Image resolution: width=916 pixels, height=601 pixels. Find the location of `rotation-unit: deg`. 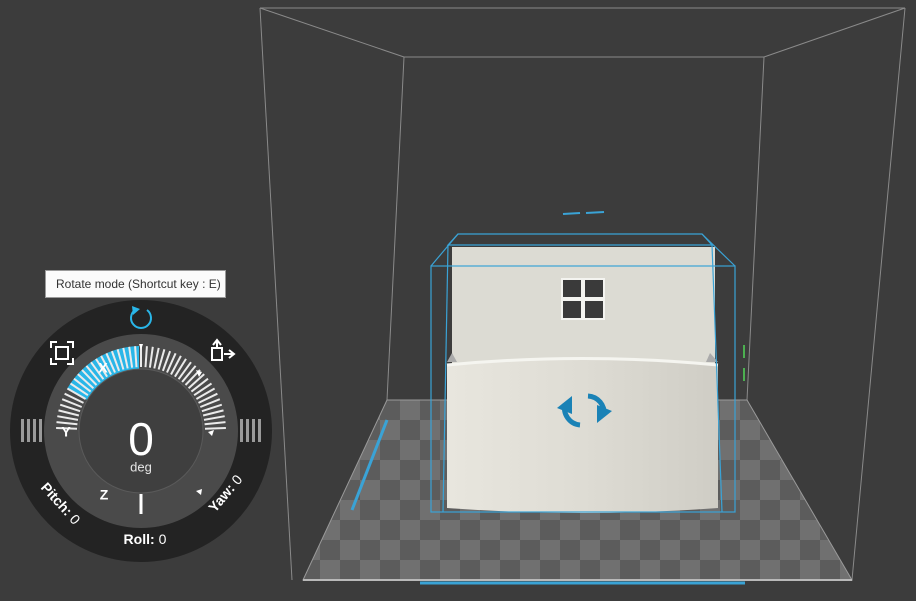

rotation-unit: deg is located at coordinates (141, 466).